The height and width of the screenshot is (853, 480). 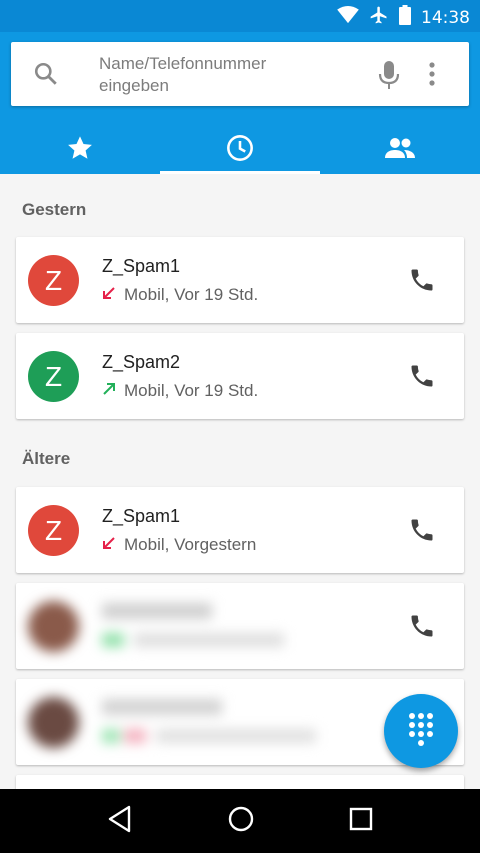 I want to click on contact-name: Z_Spam2, so click(x=141, y=362).